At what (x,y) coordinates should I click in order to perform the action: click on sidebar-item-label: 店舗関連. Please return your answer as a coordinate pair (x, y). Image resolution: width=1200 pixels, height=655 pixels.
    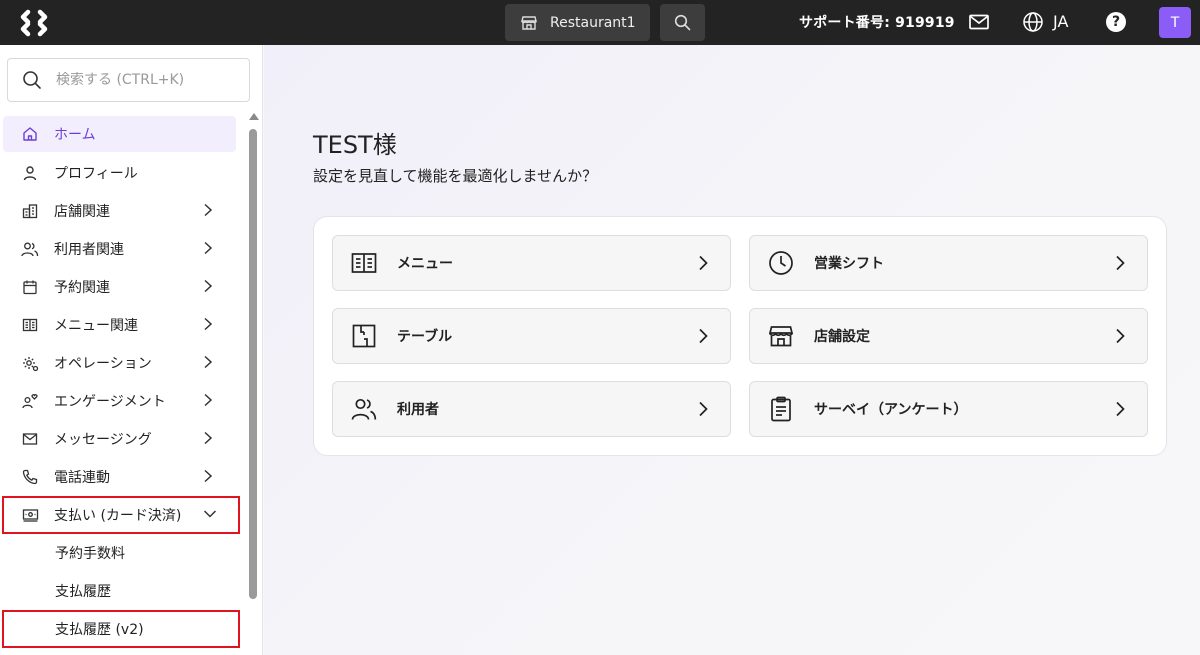
    Looking at the image, I should click on (82, 212).